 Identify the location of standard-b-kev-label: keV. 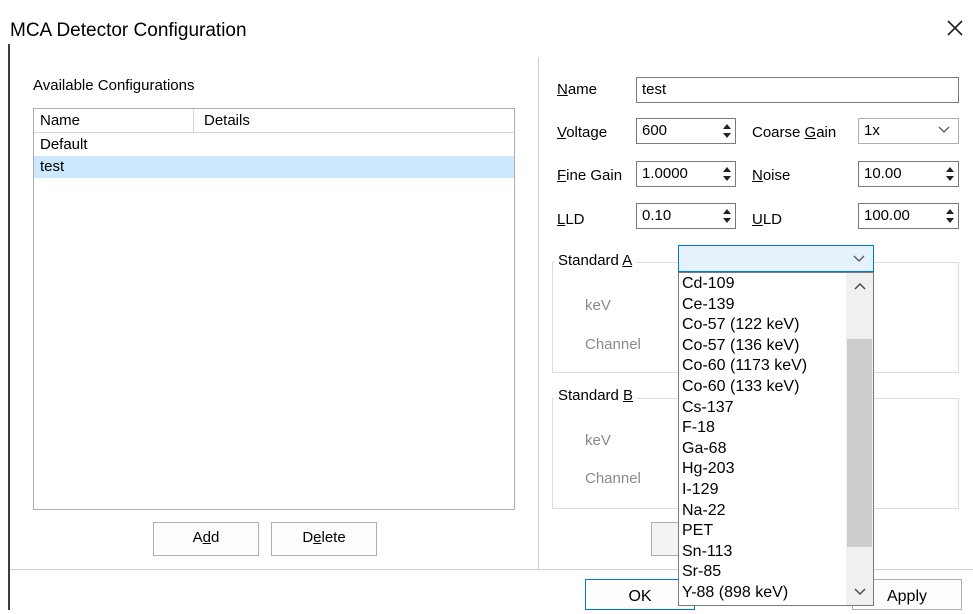
(598, 440).